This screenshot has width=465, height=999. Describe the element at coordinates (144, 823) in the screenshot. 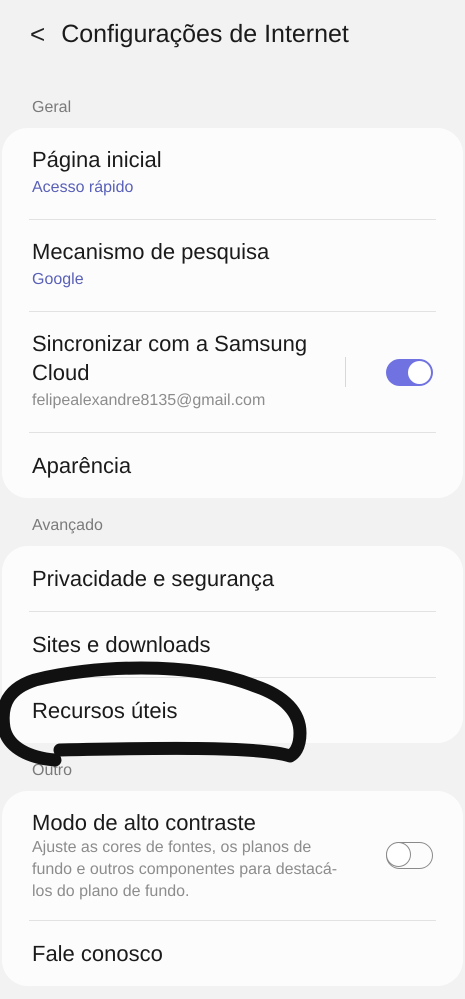

I see `row-title: Modo de alto contraste` at that location.